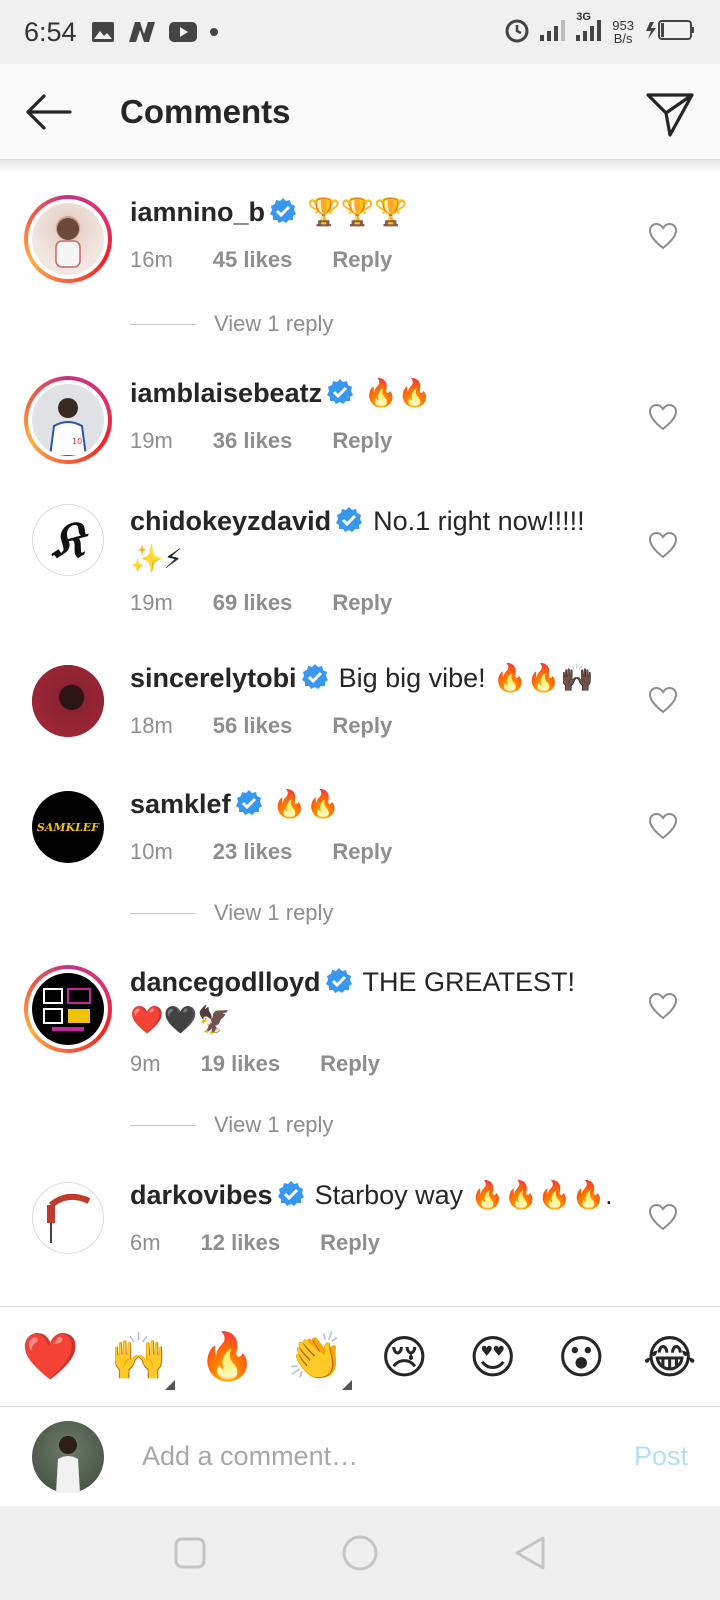 Image resolution: width=720 pixels, height=1600 pixels. Describe the element at coordinates (213, 678) in the screenshot. I see `comment-username: sincerelytobi` at that location.